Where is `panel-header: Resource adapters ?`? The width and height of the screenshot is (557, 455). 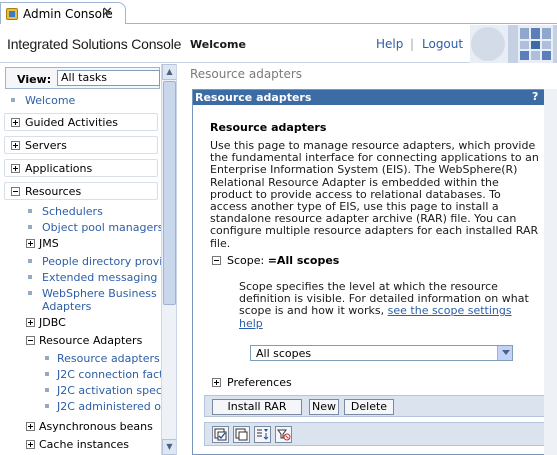 panel-header: Resource adapters ? is located at coordinates (374, 97).